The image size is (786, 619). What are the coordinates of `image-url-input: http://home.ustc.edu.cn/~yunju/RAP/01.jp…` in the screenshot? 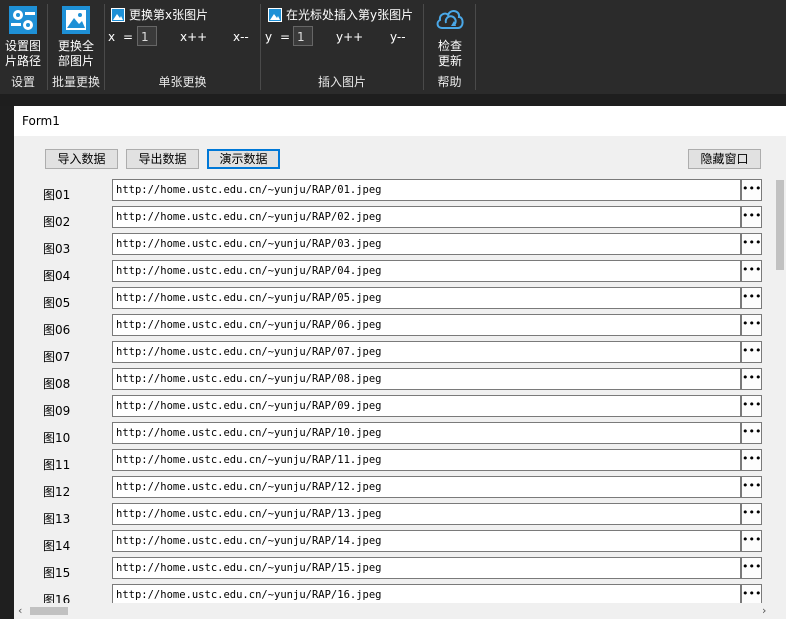 It's located at (426, 190).